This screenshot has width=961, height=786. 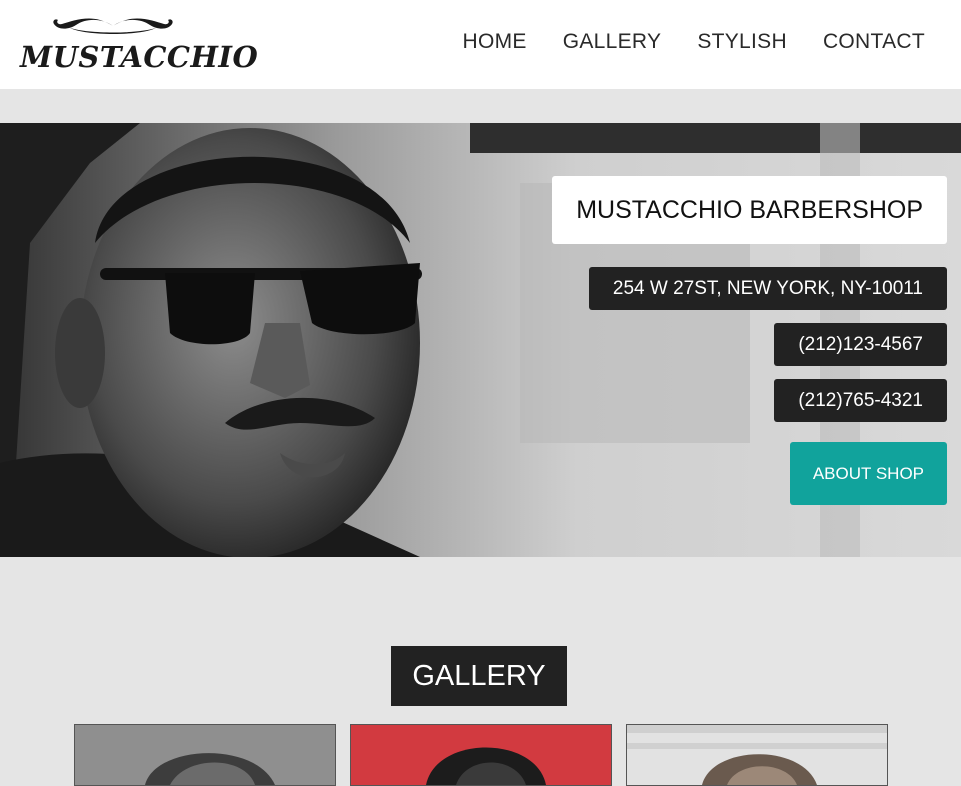 What do you see at coordinates (860, 400) in the screenshot?
I see `phone-2-label: (212)765-4321` at bounding box center [860, 400].